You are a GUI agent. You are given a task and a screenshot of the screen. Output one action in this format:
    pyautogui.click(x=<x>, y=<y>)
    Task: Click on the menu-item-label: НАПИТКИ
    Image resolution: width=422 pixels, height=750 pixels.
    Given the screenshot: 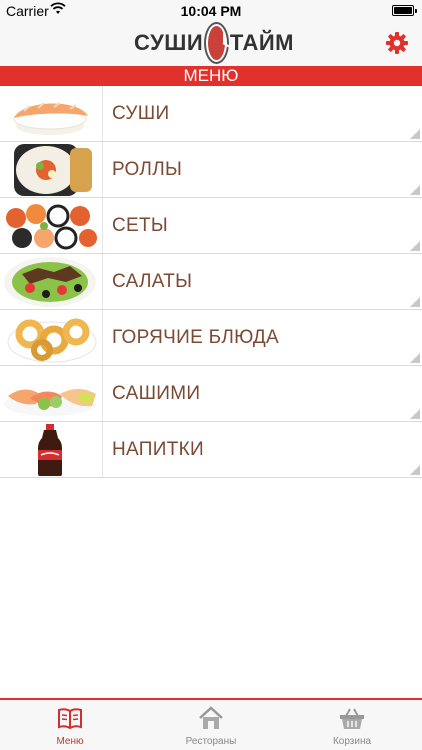 What is the action you would take?
    pyautogui.click(x=158, y=449)
    